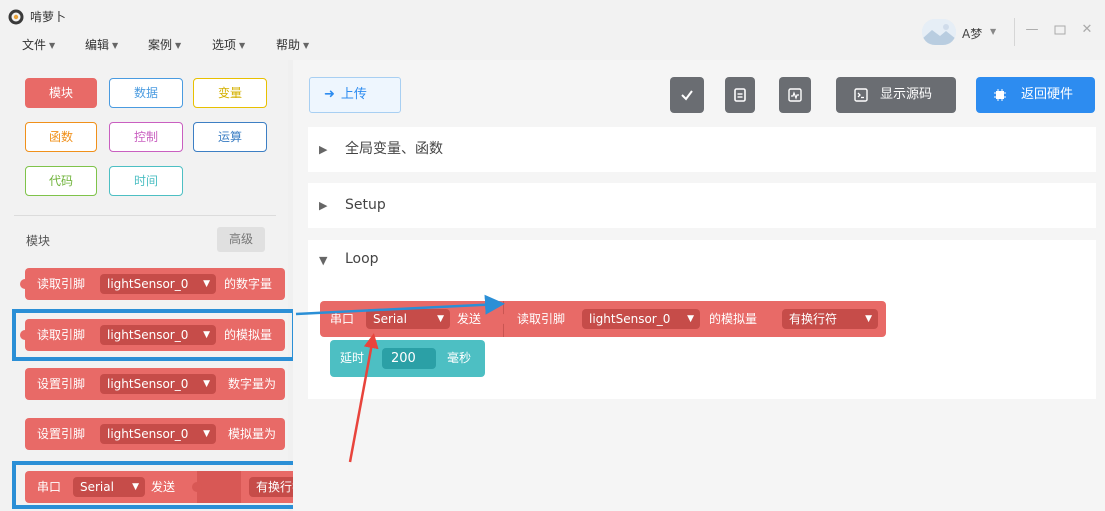  I want to click on save-button, so click(740, 95).